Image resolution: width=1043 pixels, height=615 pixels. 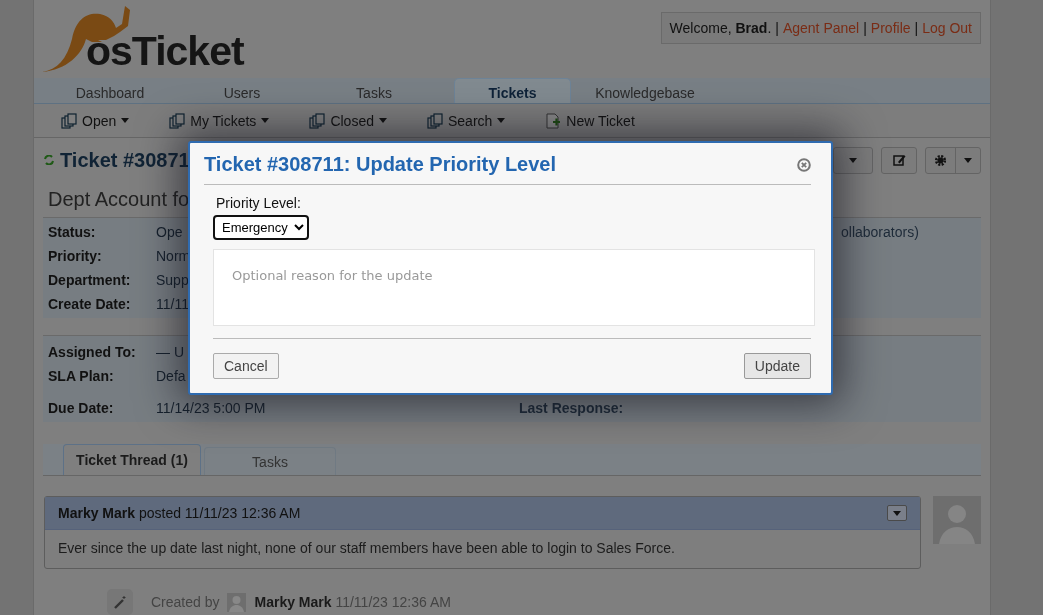 What do you see at coordinates (72, 231) in the screenshot?
I see `field-label: Status:` at bounding box center [72, 231].